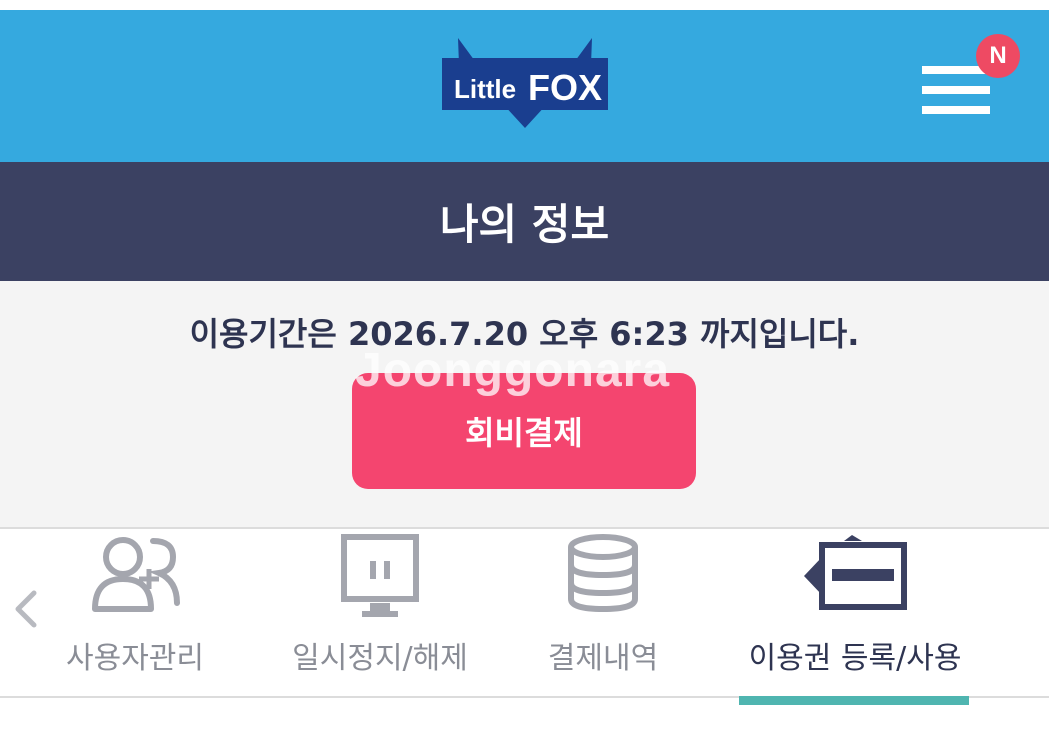  I want to click on tab-user-management: 사용자관리, so click(135, 612).